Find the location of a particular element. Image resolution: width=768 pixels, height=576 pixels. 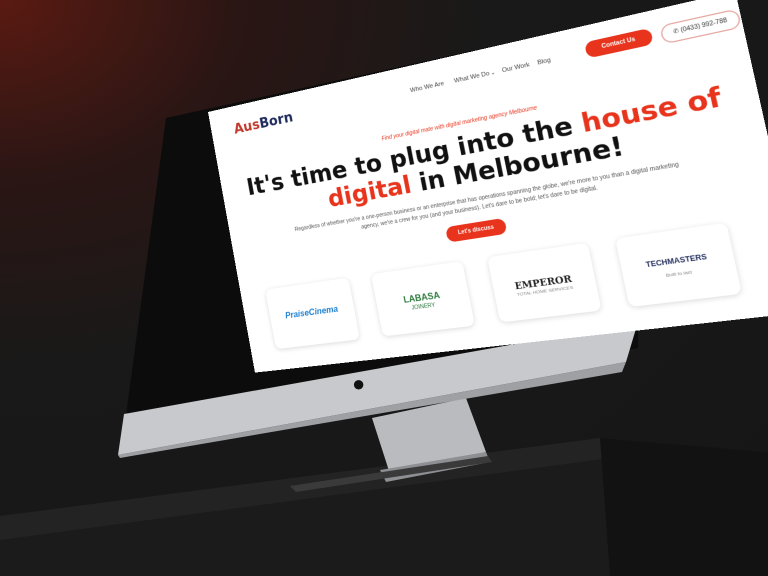

client-logo-praisecinema: PraiseCinema is located at coordinates (311, 312).